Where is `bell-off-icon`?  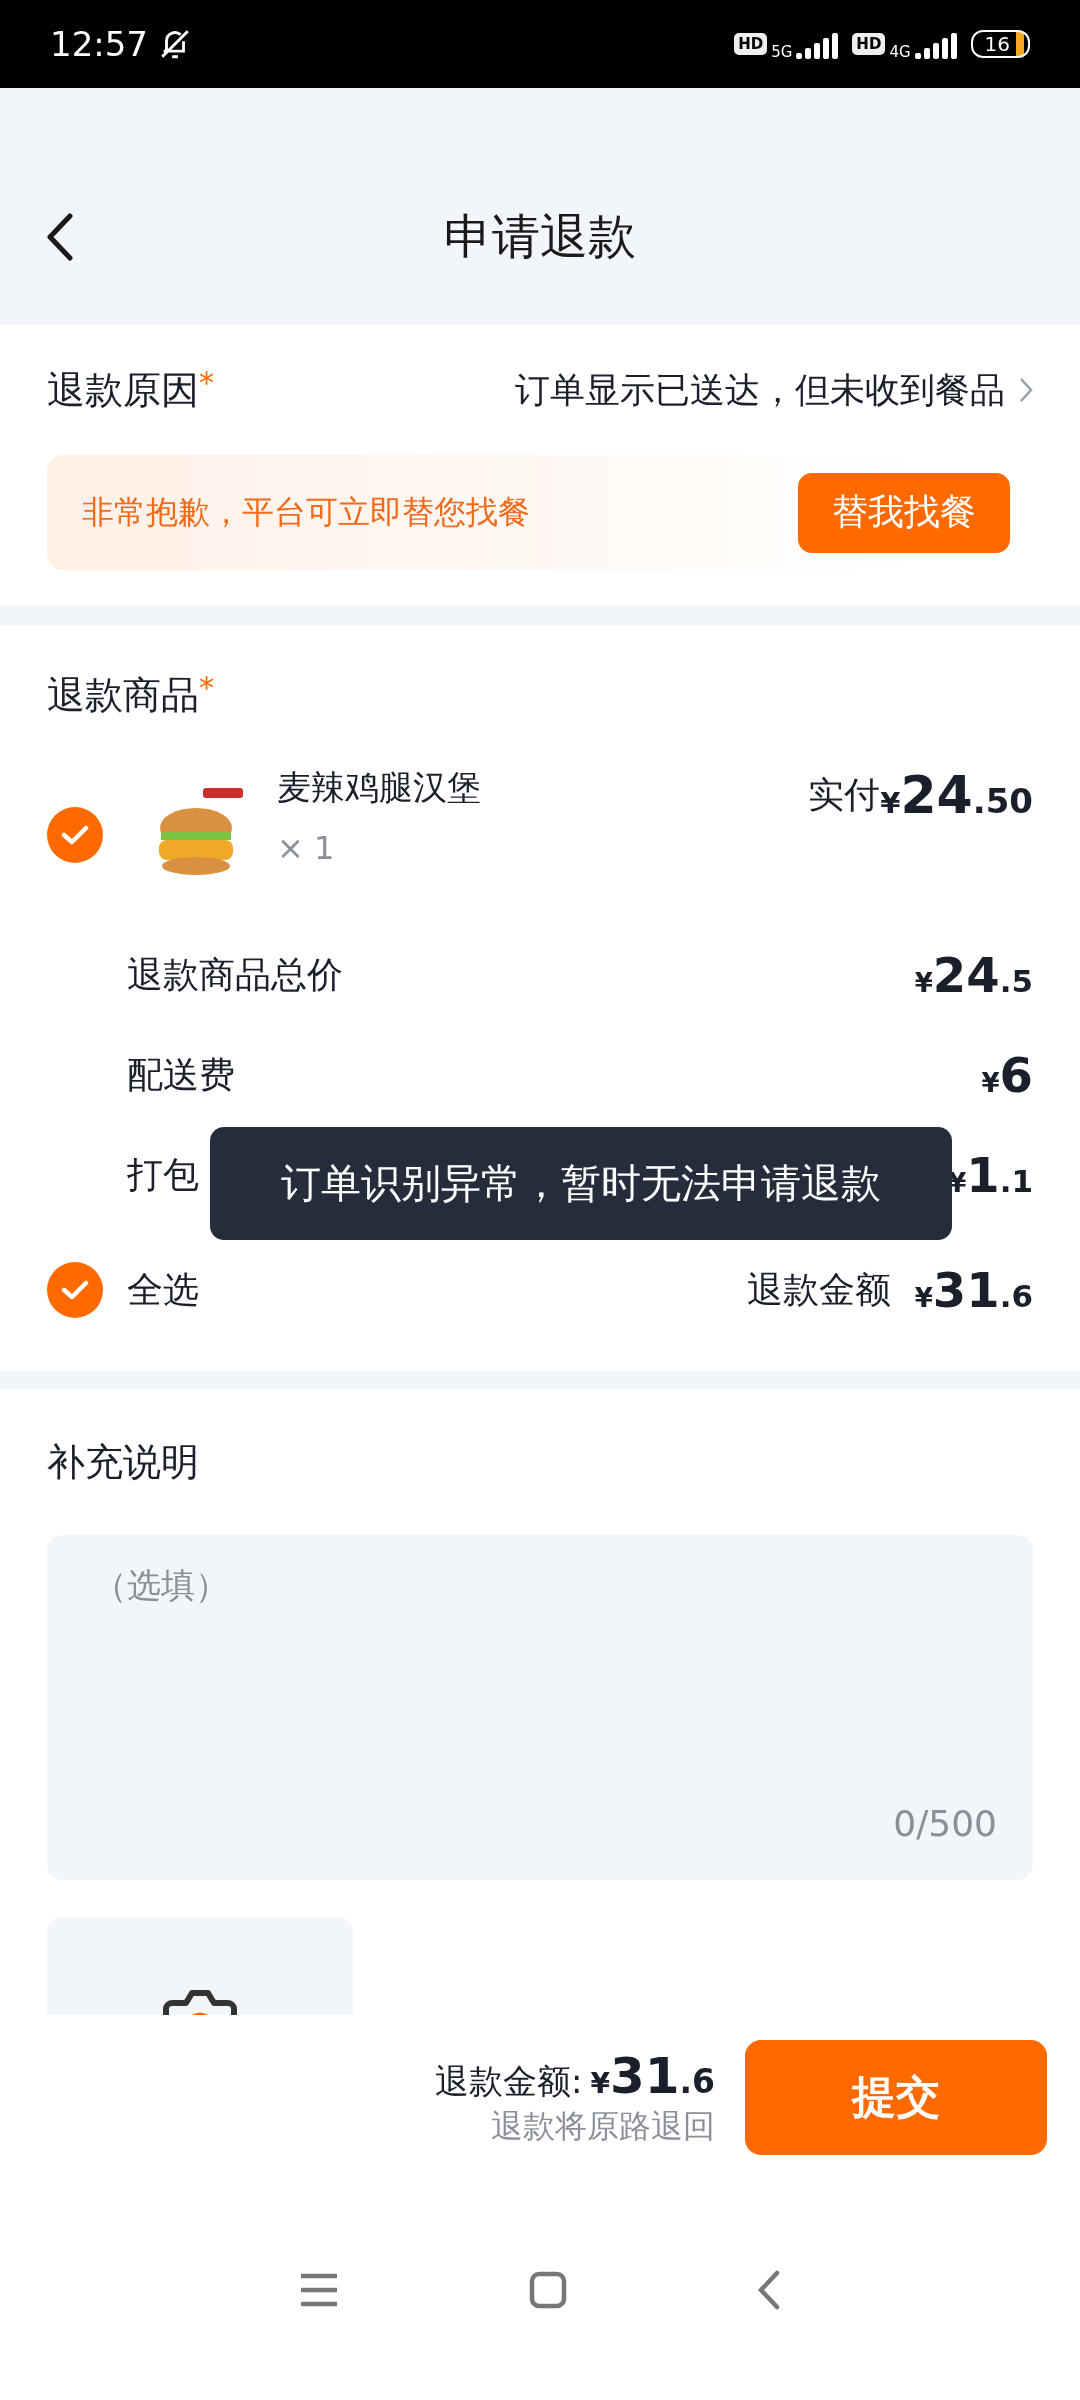
bell-off-icon is located at coordinates (175, 44).